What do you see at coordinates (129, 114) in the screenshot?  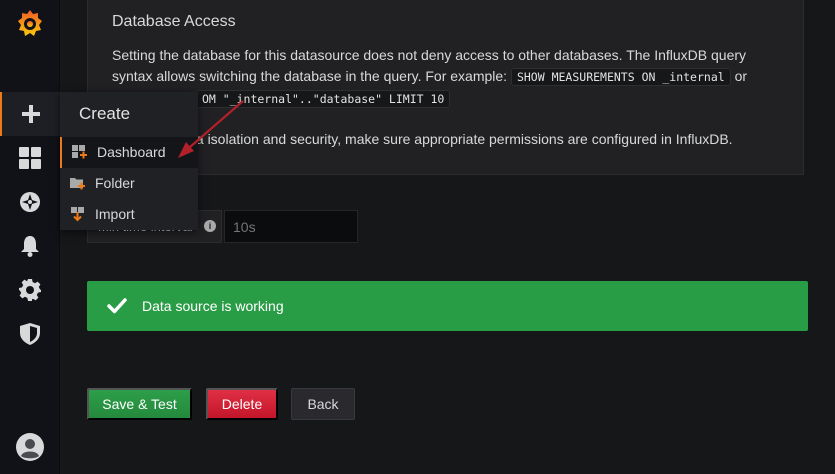 I see `create-menu-header: Create` at bounding box center [129, 114].